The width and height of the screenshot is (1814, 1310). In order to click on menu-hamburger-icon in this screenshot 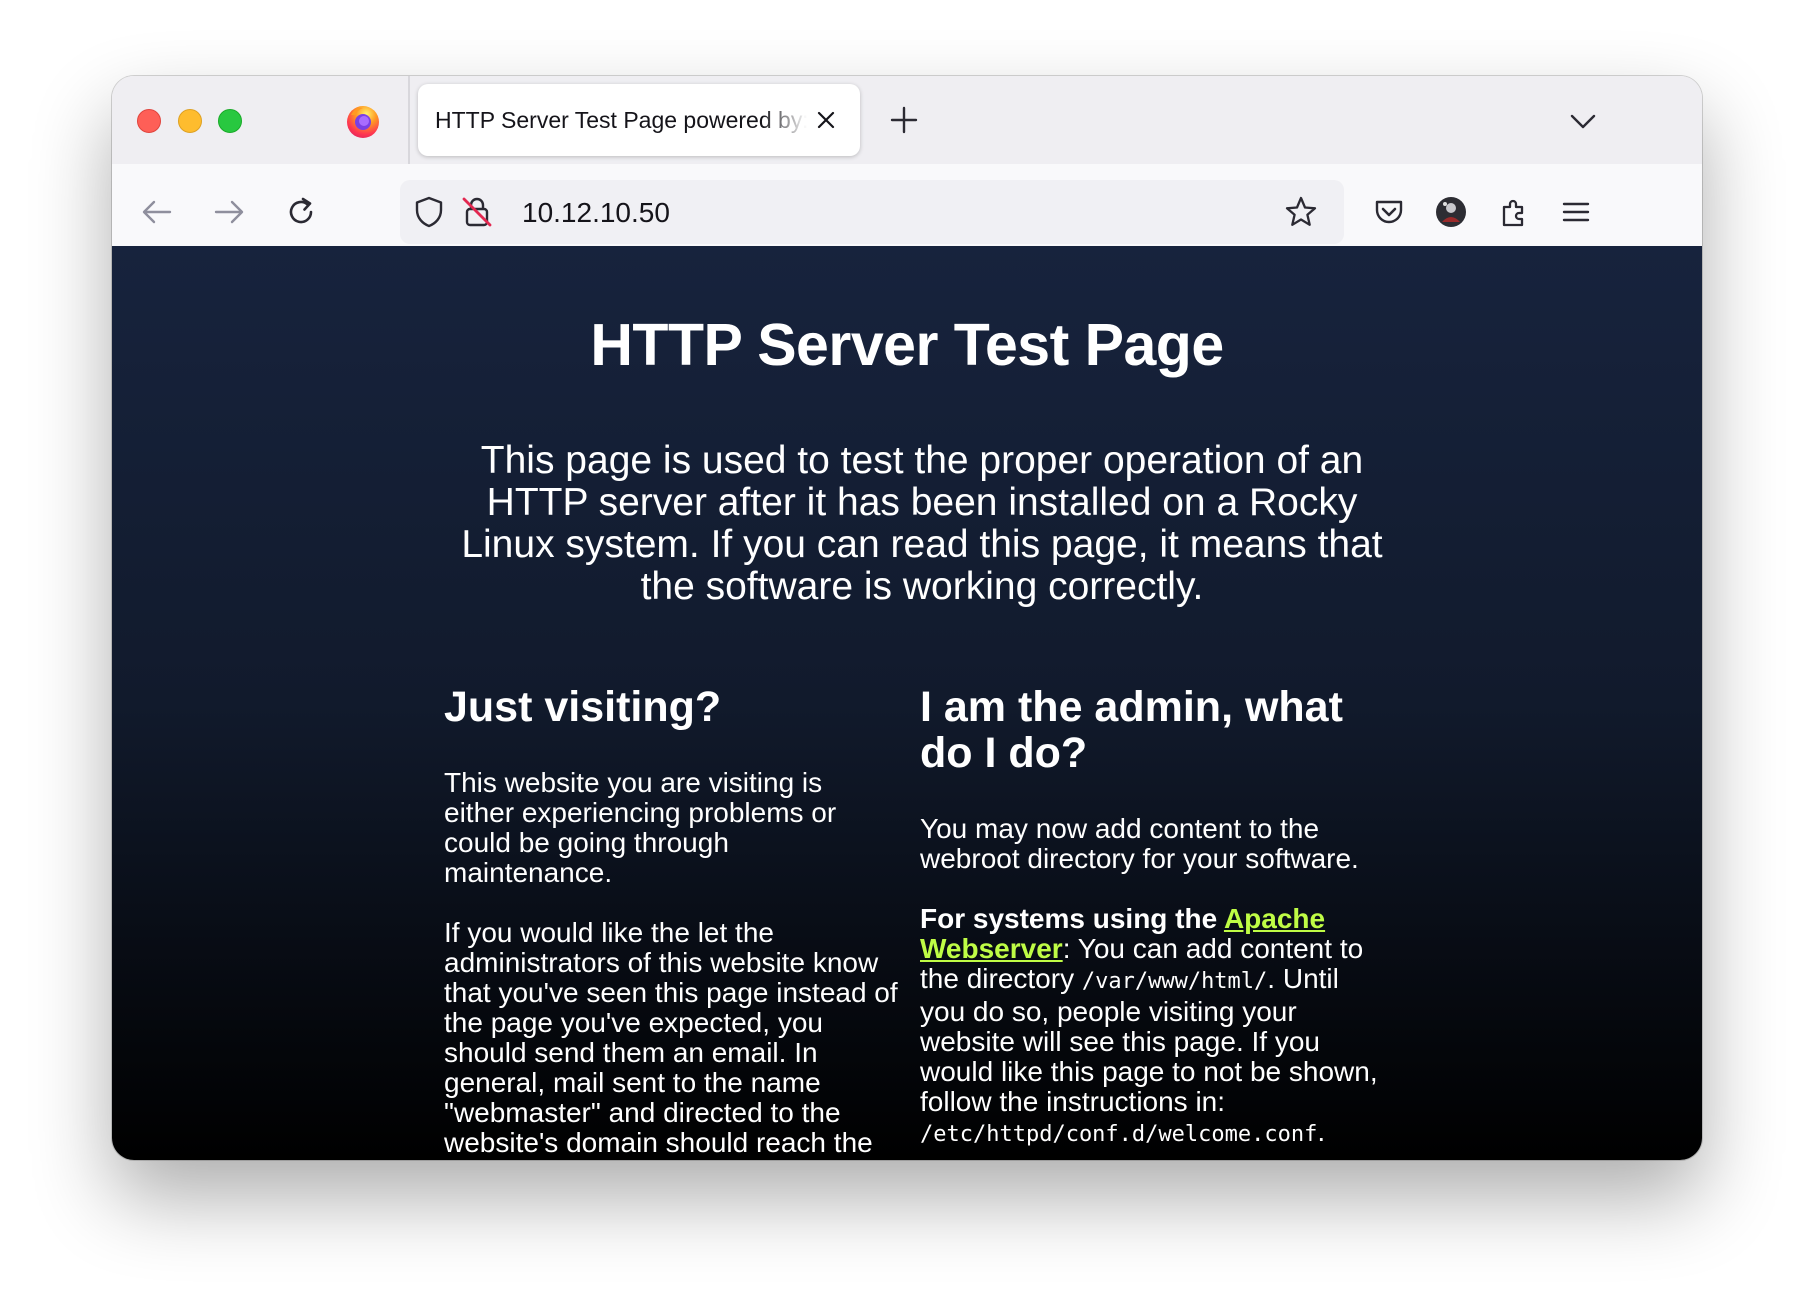, I will do `click(1576, 212)`.